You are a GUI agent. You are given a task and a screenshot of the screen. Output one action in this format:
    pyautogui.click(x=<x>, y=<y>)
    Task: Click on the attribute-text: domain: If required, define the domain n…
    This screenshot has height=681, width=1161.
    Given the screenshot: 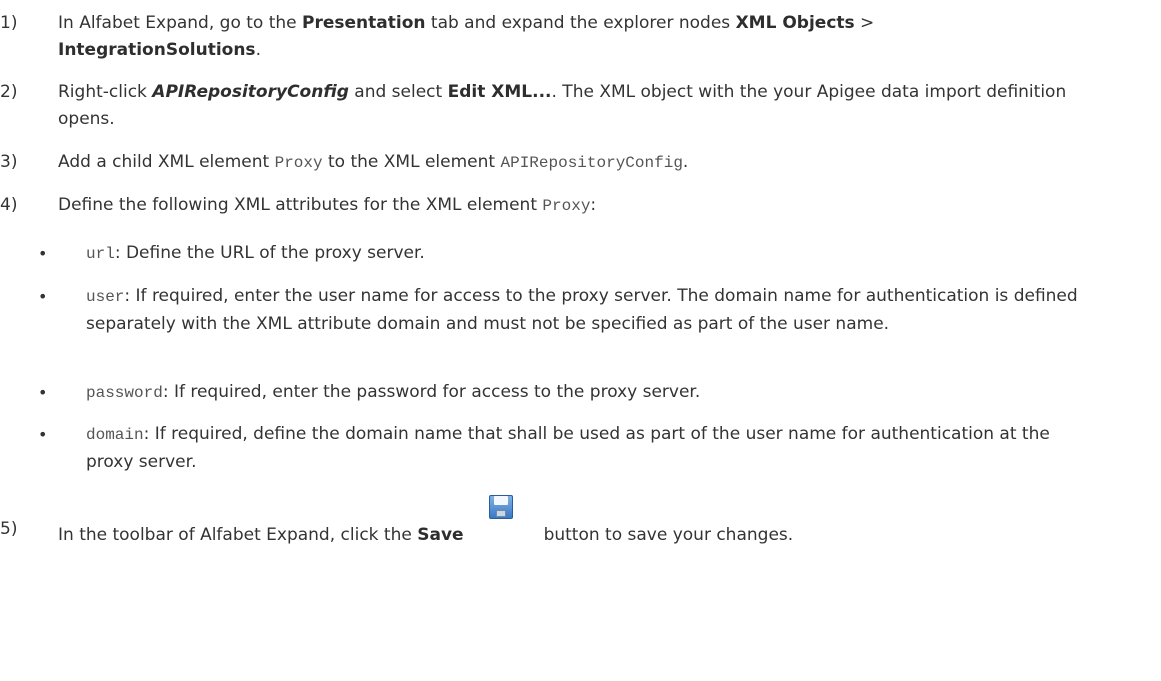 What is the action you would take?
    pyautogui.click(x=568, y=448)
    